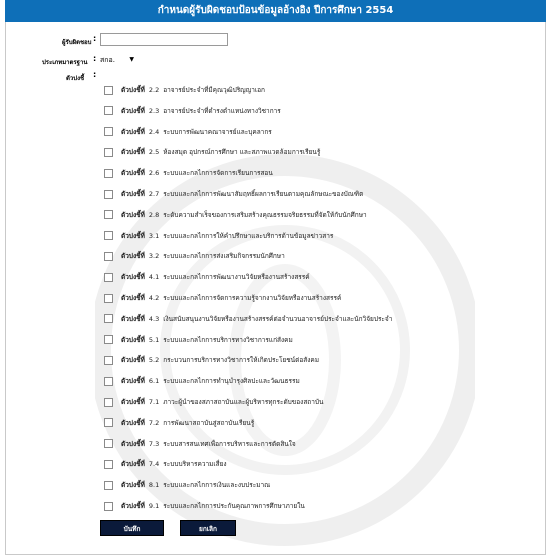 This screenshot has height=558, width=551. Describe the element at coordinates (164, 39) in the screenshot. I see `user-input` at that location.